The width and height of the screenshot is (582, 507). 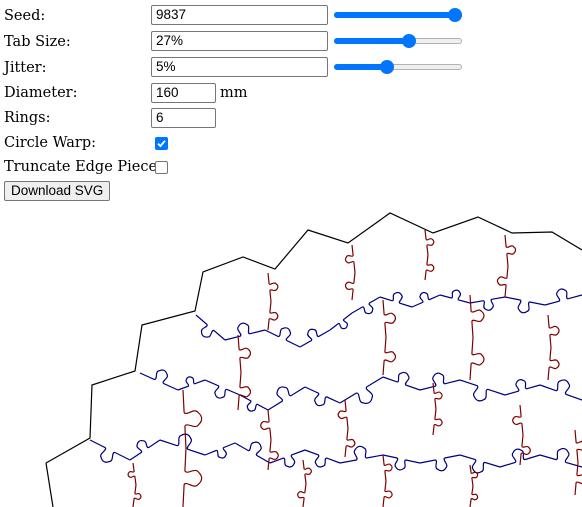 I want to click on tab-size-label: Tab Size:, so click(x=37, y=42).